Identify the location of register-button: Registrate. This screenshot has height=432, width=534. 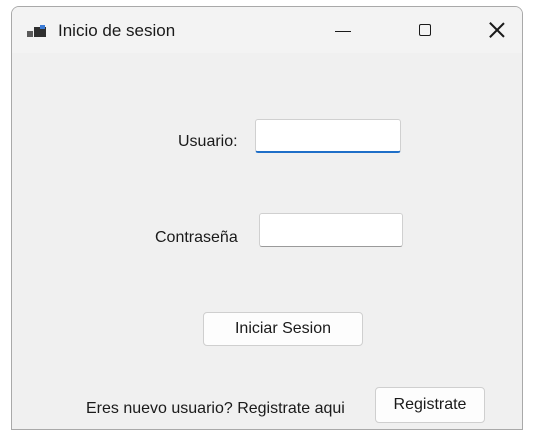
(430, 405).